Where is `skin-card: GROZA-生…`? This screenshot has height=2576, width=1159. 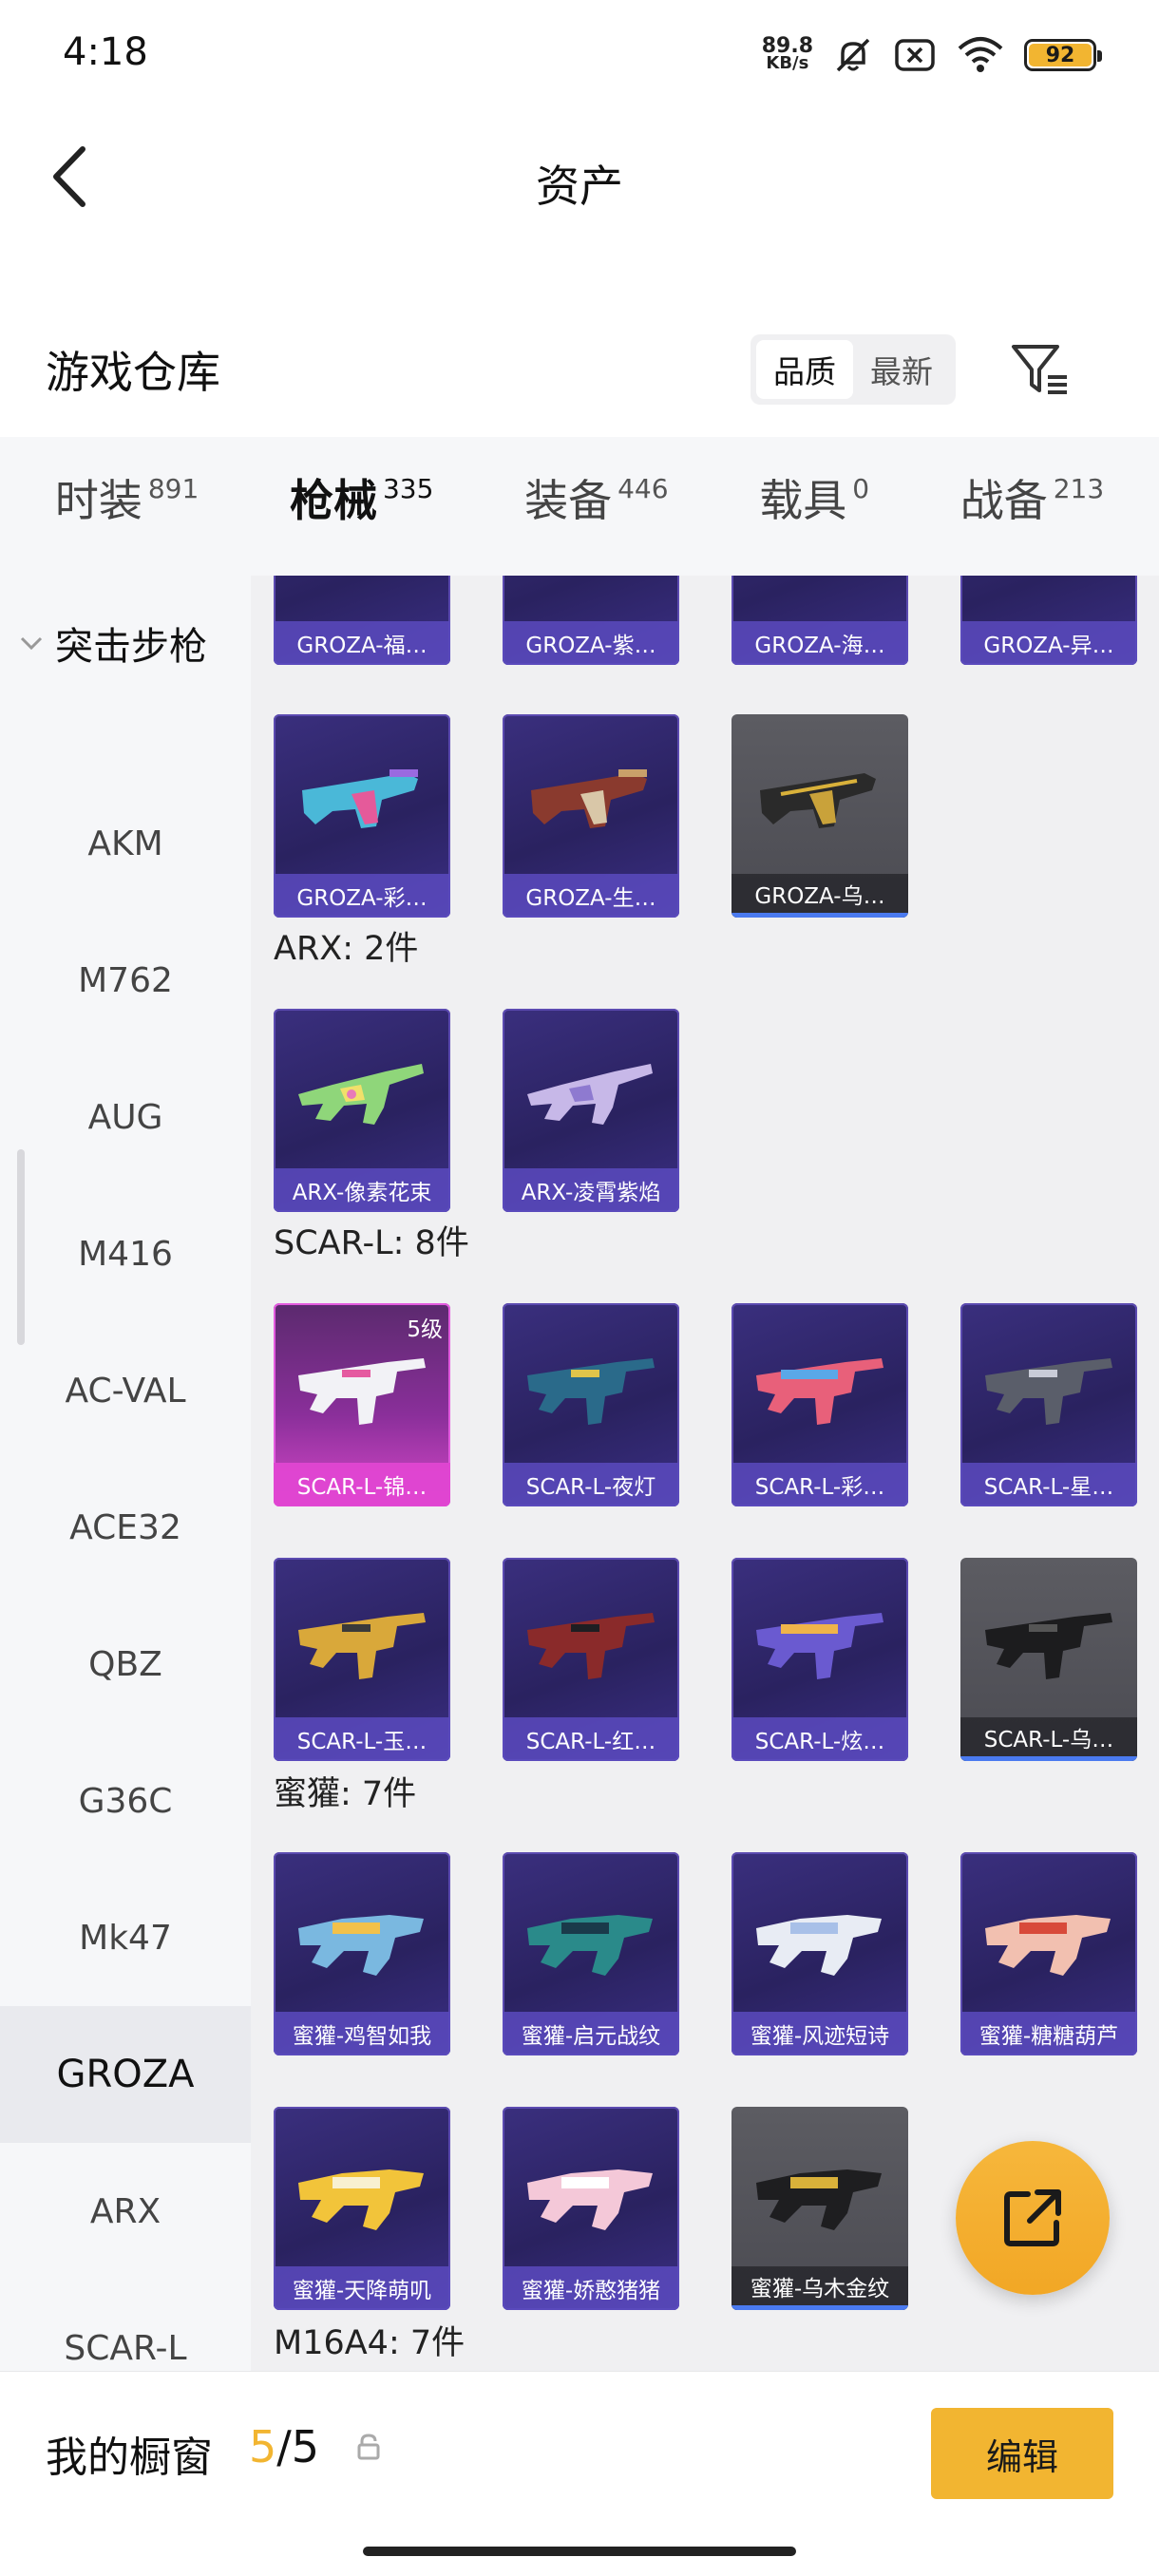
skin-card: GROZA-生… is located at coordinates (591, 816).